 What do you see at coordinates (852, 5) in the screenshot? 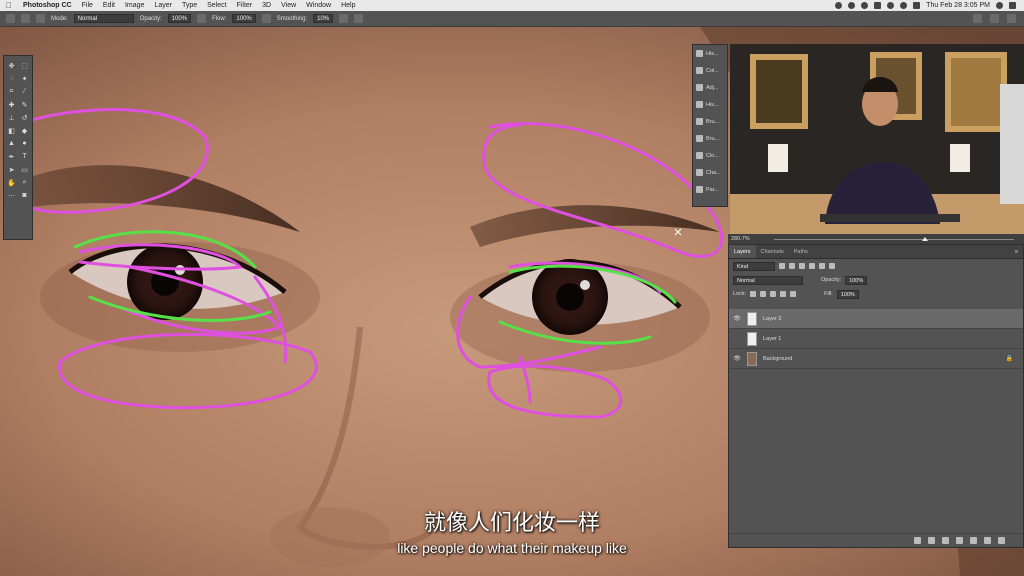
I see `creative-cloud-icon` at bounding box center [852, 5].